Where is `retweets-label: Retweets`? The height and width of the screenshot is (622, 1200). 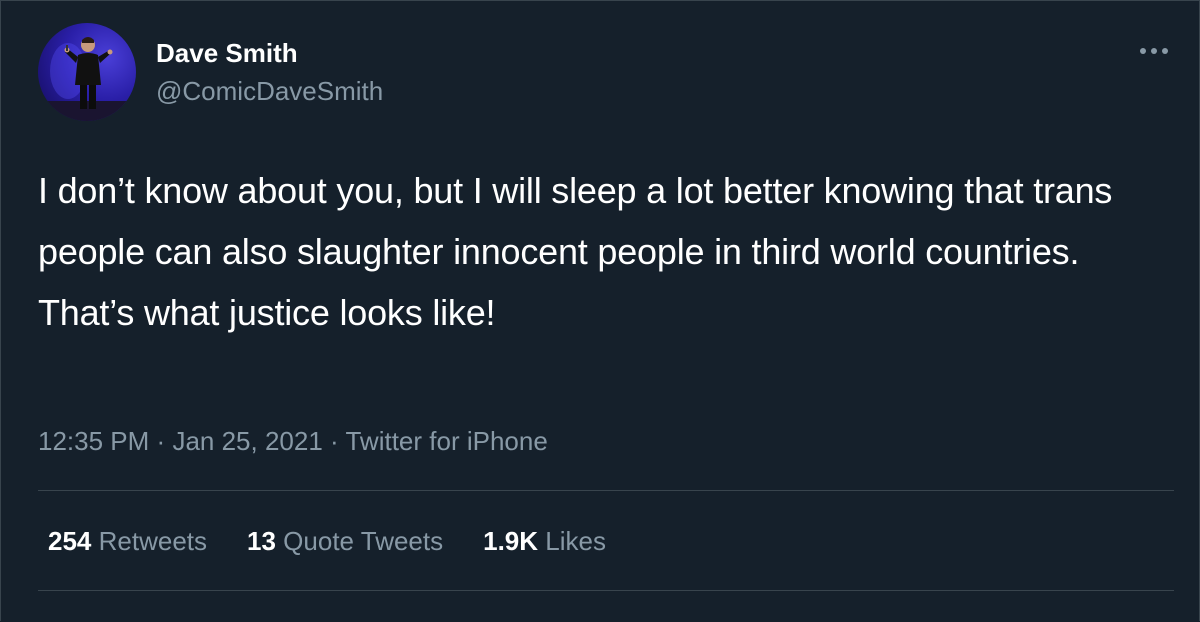 retweets-label: Retweets is located at coordinates (153, 541).